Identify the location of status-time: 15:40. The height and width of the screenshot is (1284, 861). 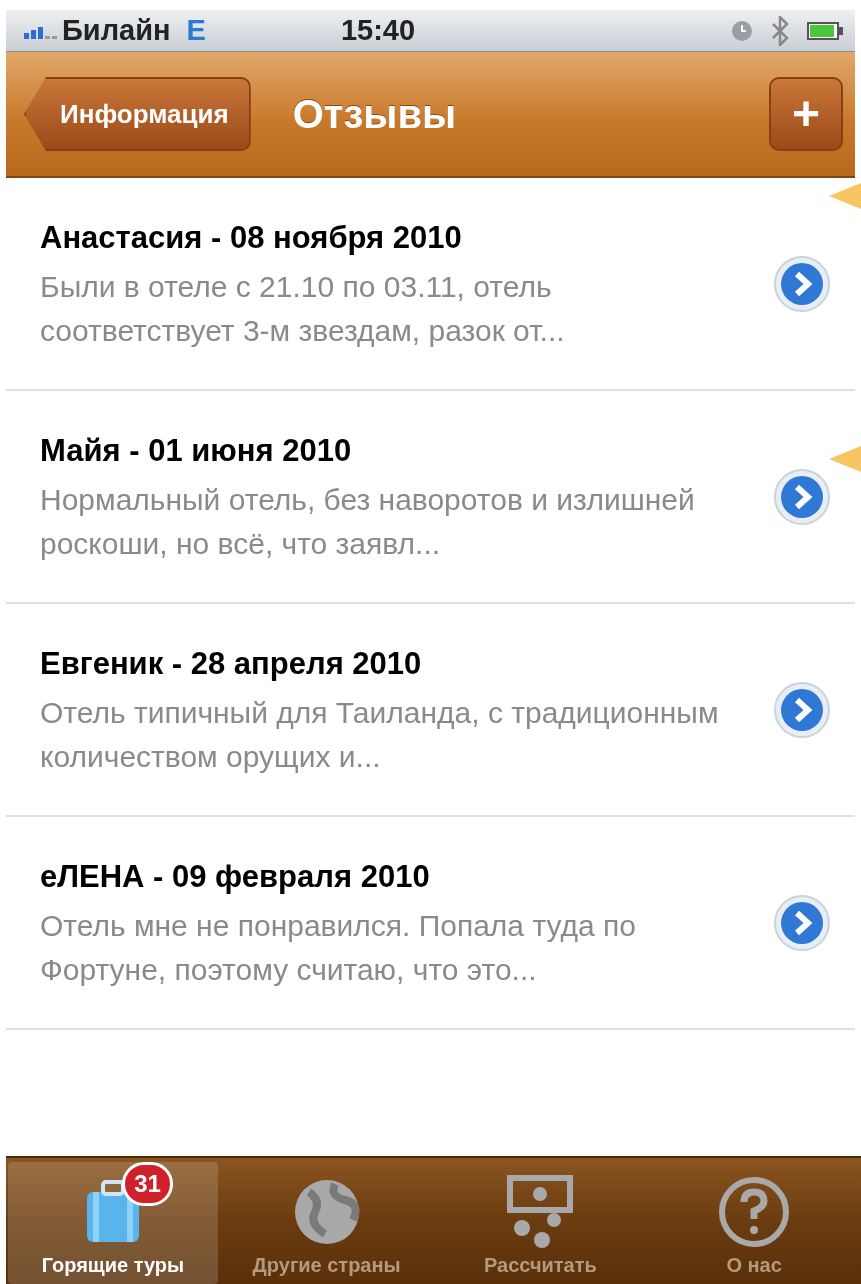
(378, 30).